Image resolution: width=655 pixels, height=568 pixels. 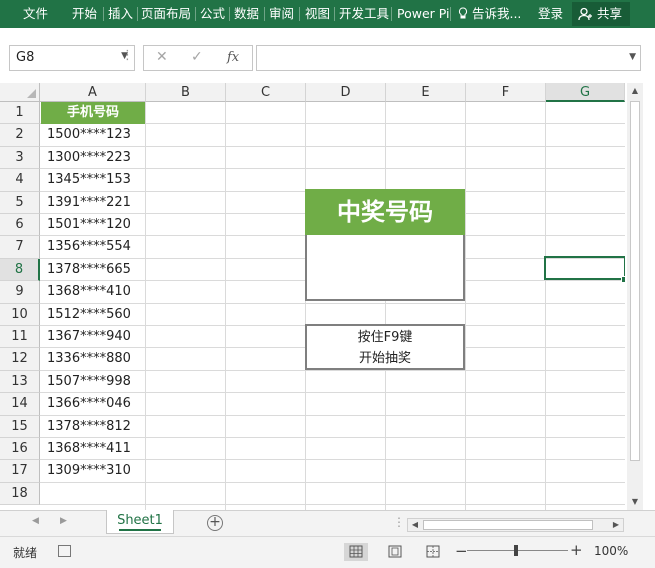 What do you see at coordinates (35, 521) in the screenshot?
I see `prev-sheet-icon: ◀` at bounding box center [35, 521].